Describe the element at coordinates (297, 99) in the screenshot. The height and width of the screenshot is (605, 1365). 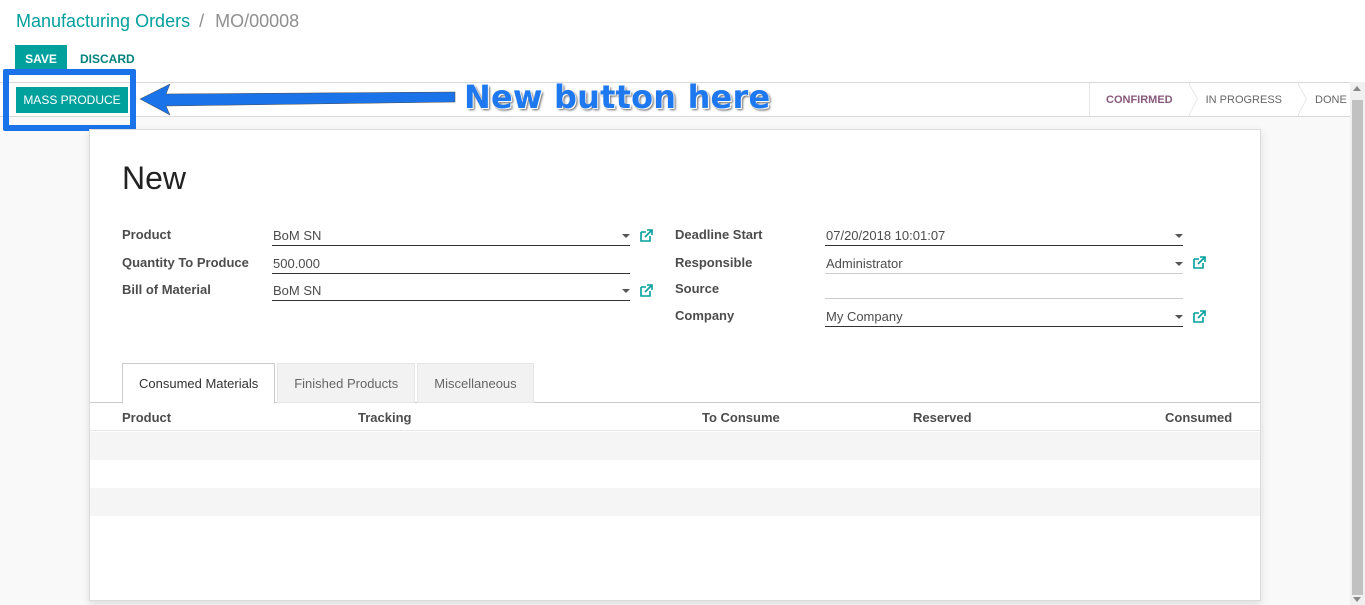
I see `arrow-icon` at that location.